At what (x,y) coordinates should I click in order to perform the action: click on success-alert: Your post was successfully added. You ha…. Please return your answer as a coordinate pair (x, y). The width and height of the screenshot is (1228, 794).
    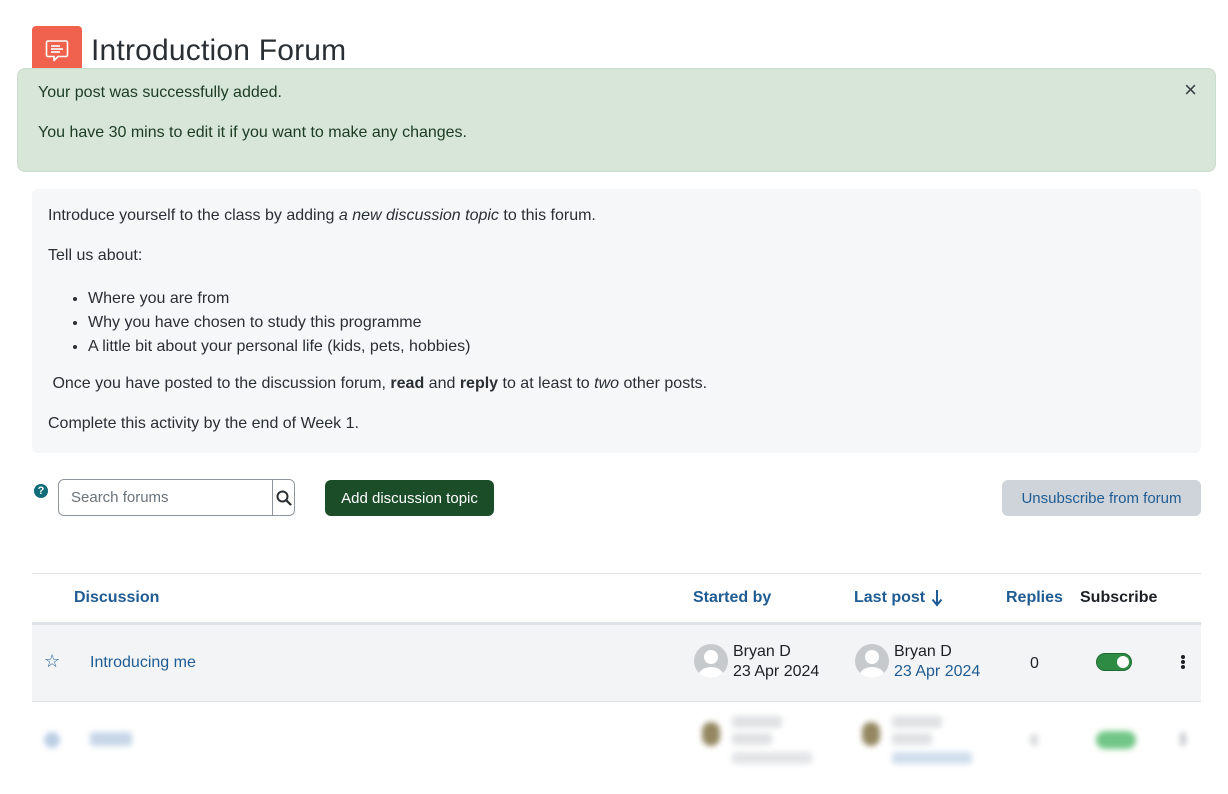
    Looking at the image, I should click on (616, 120).